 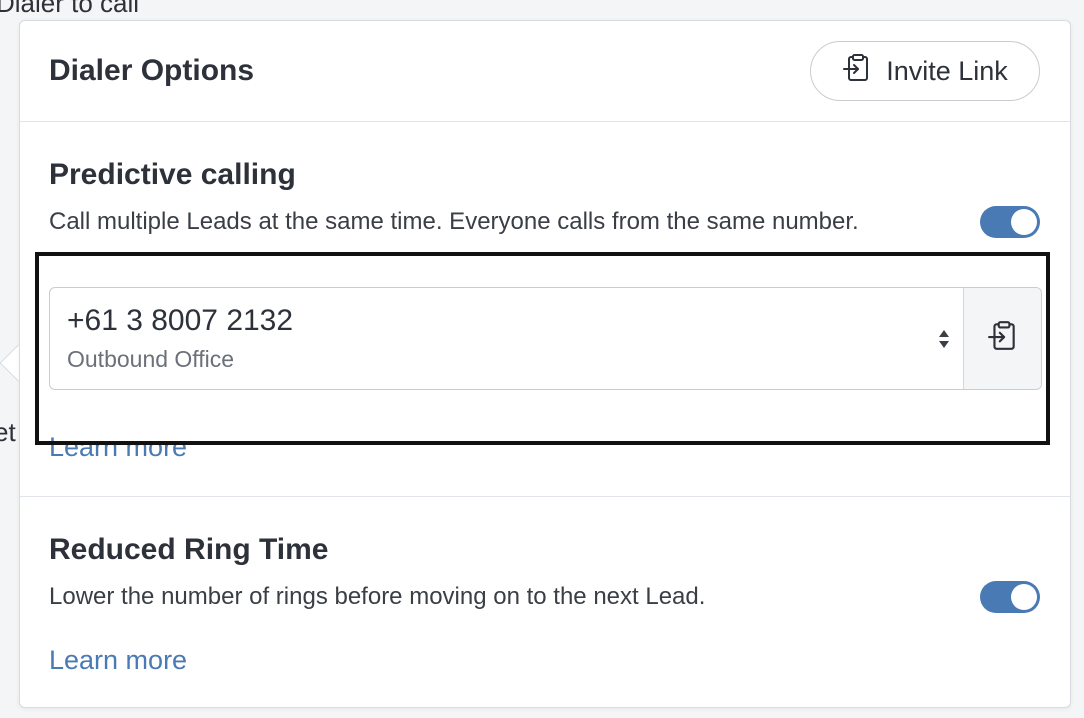 What do you see at coordinates (180, 320) in the screenshot?
I see `selected-phone-number: +61 3 8007 2132` at bounding box center [180, 320].